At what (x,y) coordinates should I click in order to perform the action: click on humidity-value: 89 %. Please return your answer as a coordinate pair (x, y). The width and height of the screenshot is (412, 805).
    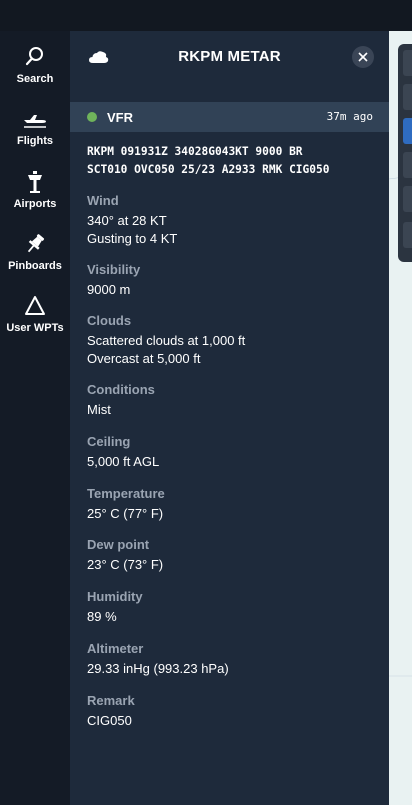
    Looking at the image, I should click on (102, 616).